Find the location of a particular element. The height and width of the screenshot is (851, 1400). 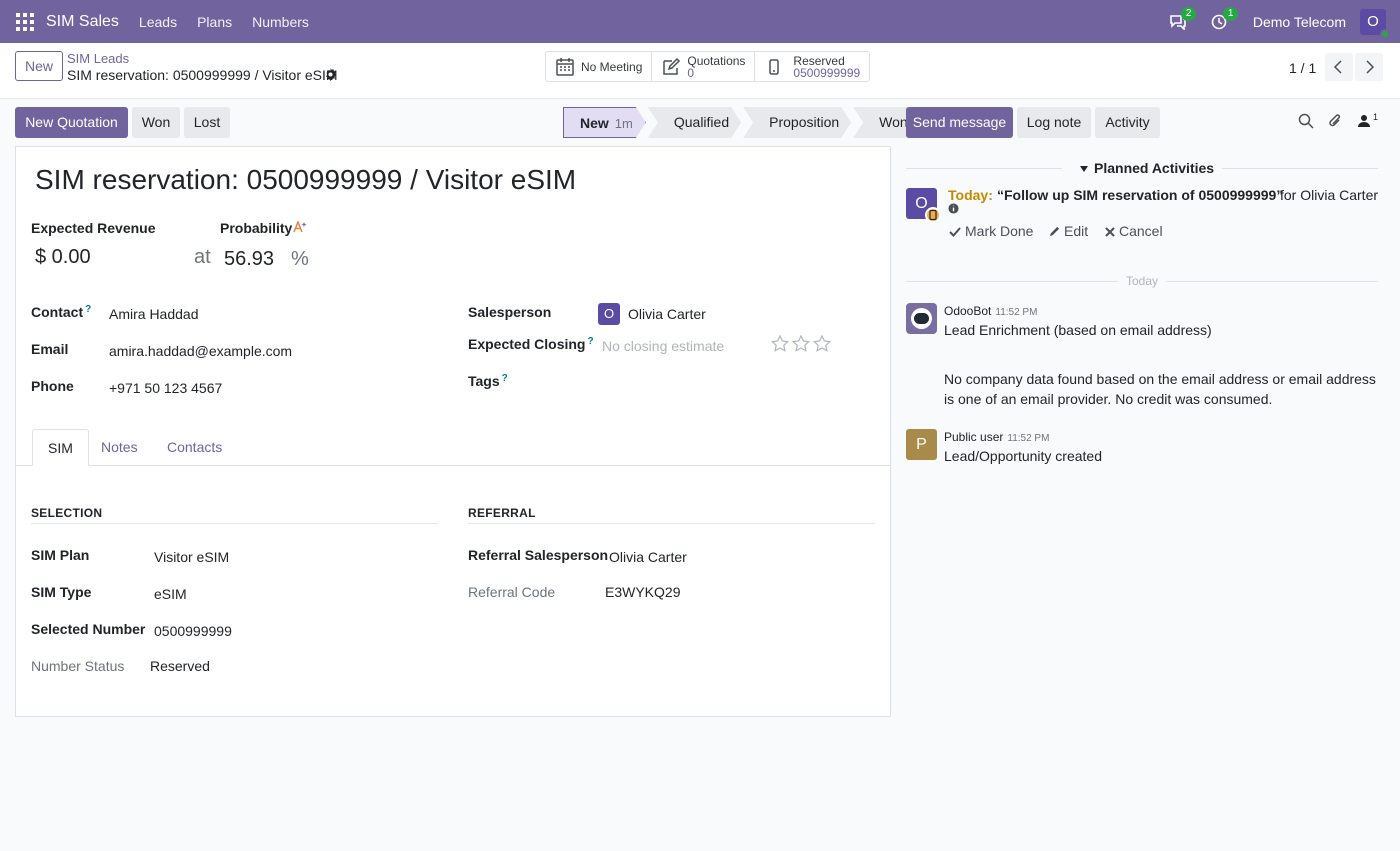

number-status-label: Number Status is located at coordinates (78, 666).